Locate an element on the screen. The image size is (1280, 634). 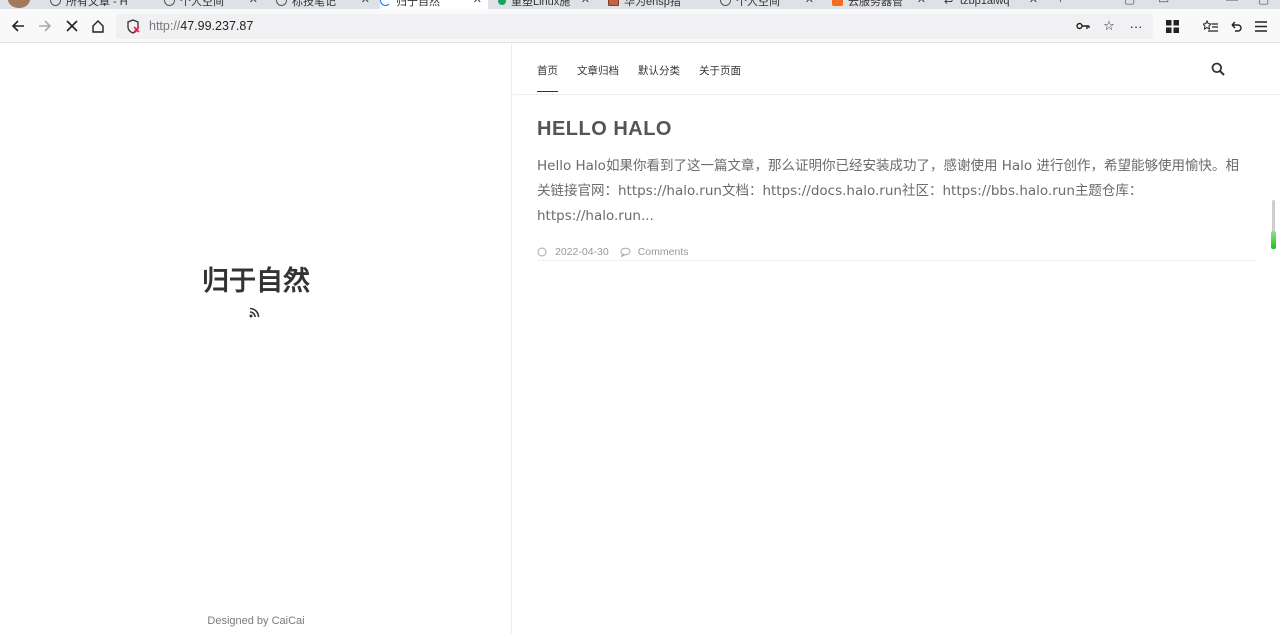
nav-divider is located at coordinates (896, 94).